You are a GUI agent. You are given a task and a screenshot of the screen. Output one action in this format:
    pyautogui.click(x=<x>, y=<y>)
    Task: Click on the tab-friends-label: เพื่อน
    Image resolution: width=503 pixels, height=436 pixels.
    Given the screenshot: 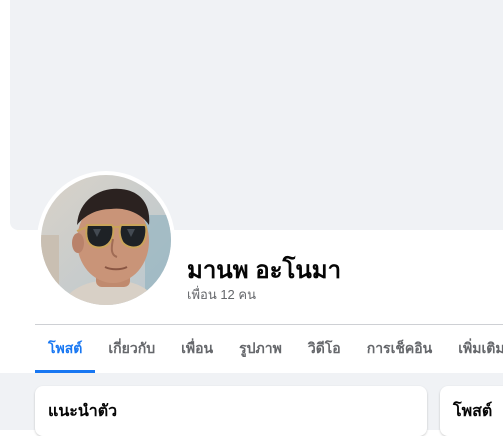 What is the action you would take?
    pyautogui.click(x=197, y=348)
    